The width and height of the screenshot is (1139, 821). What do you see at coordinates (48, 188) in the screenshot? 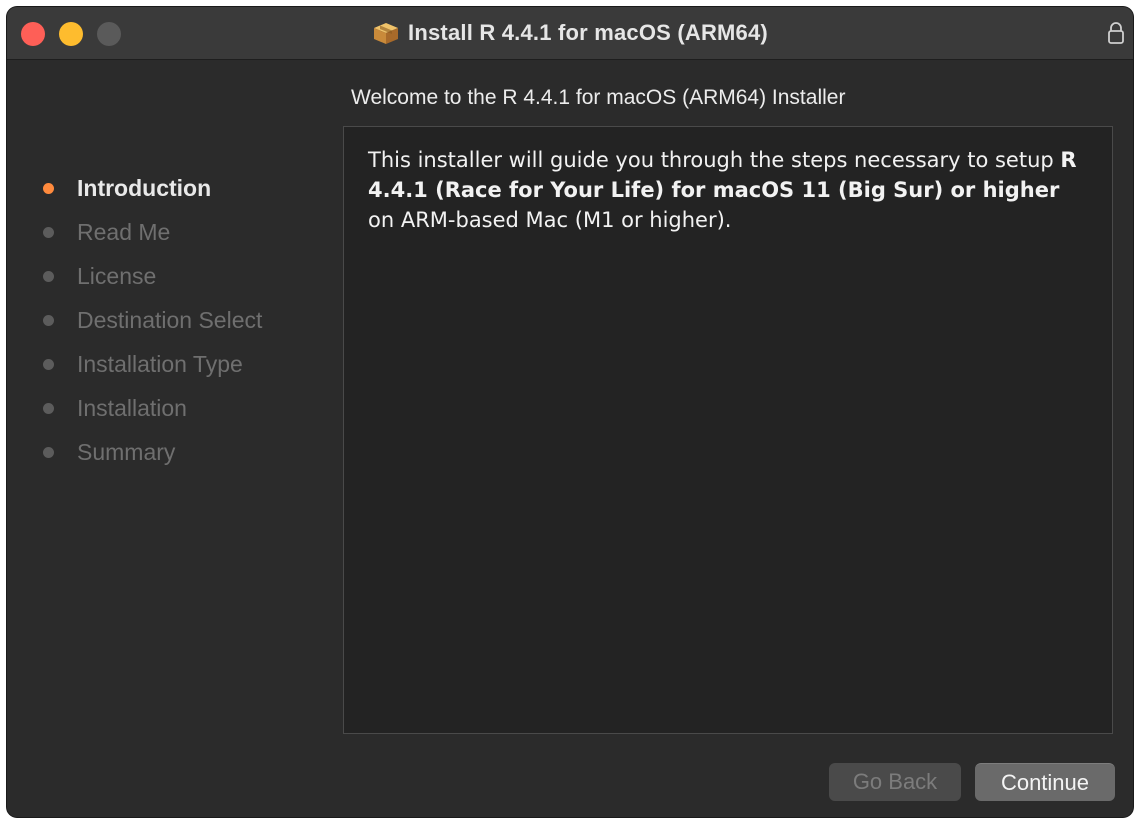
I see `active-step-dot` at bounding box center [48, 188].